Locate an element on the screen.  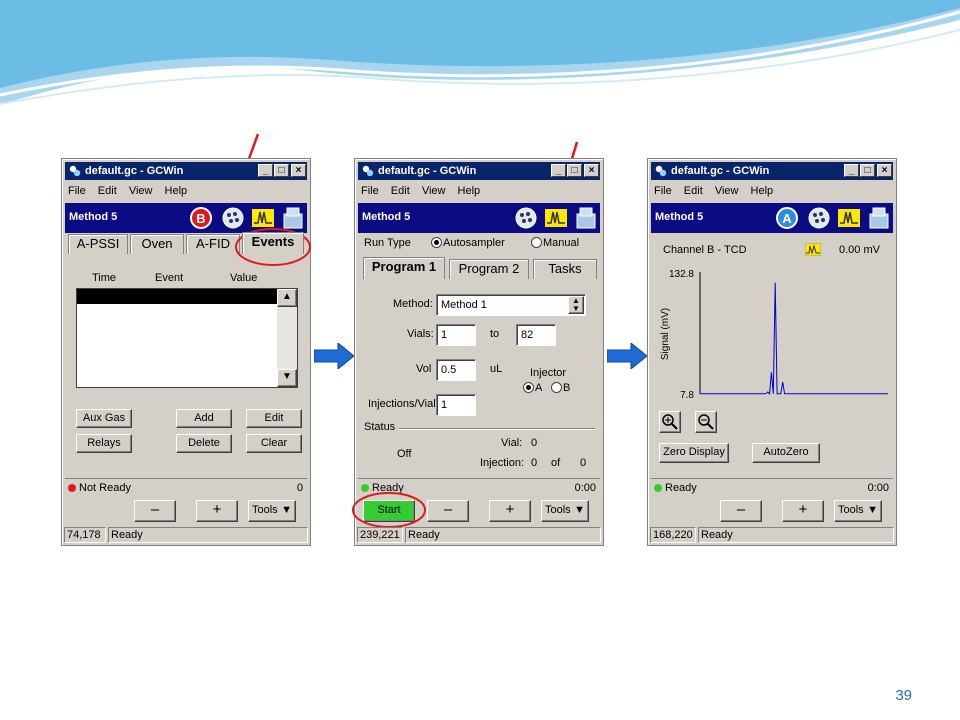
signal-chart: 132.8 7.8 Signal (mV) is located at coordinates (773, 334).